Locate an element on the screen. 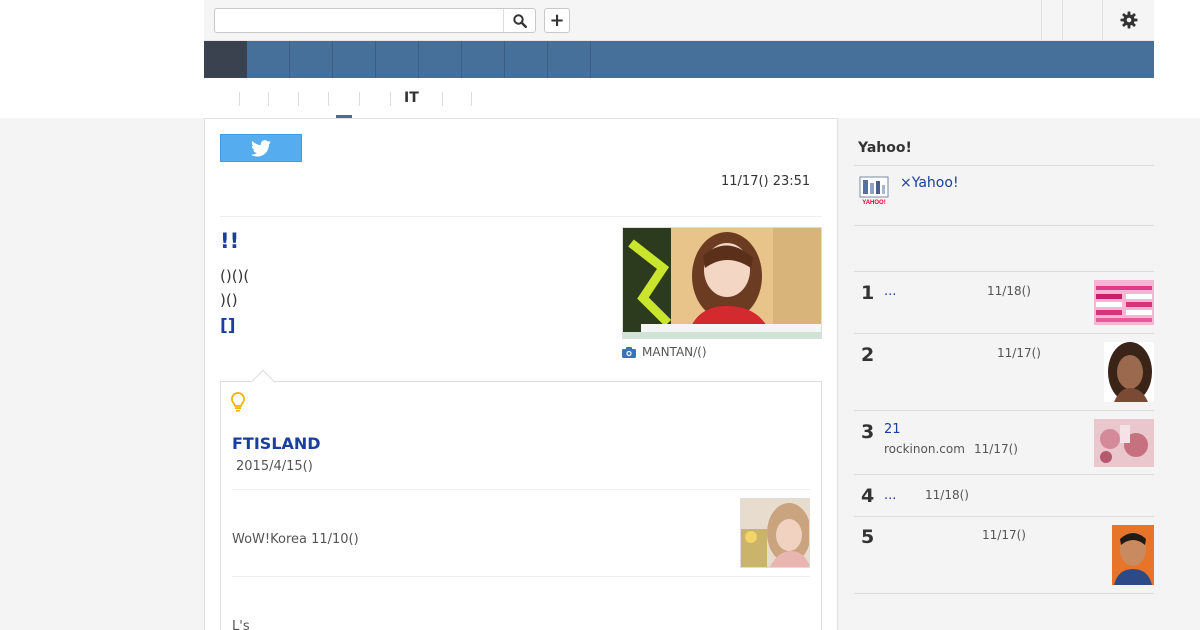 The width and height of the screenshot is (1200, 630). ranking-item: 2 11/17() is located at coordinates (1004, 372).